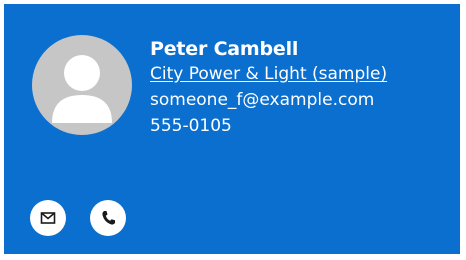  I want to click on avatar, so click(82, 85).